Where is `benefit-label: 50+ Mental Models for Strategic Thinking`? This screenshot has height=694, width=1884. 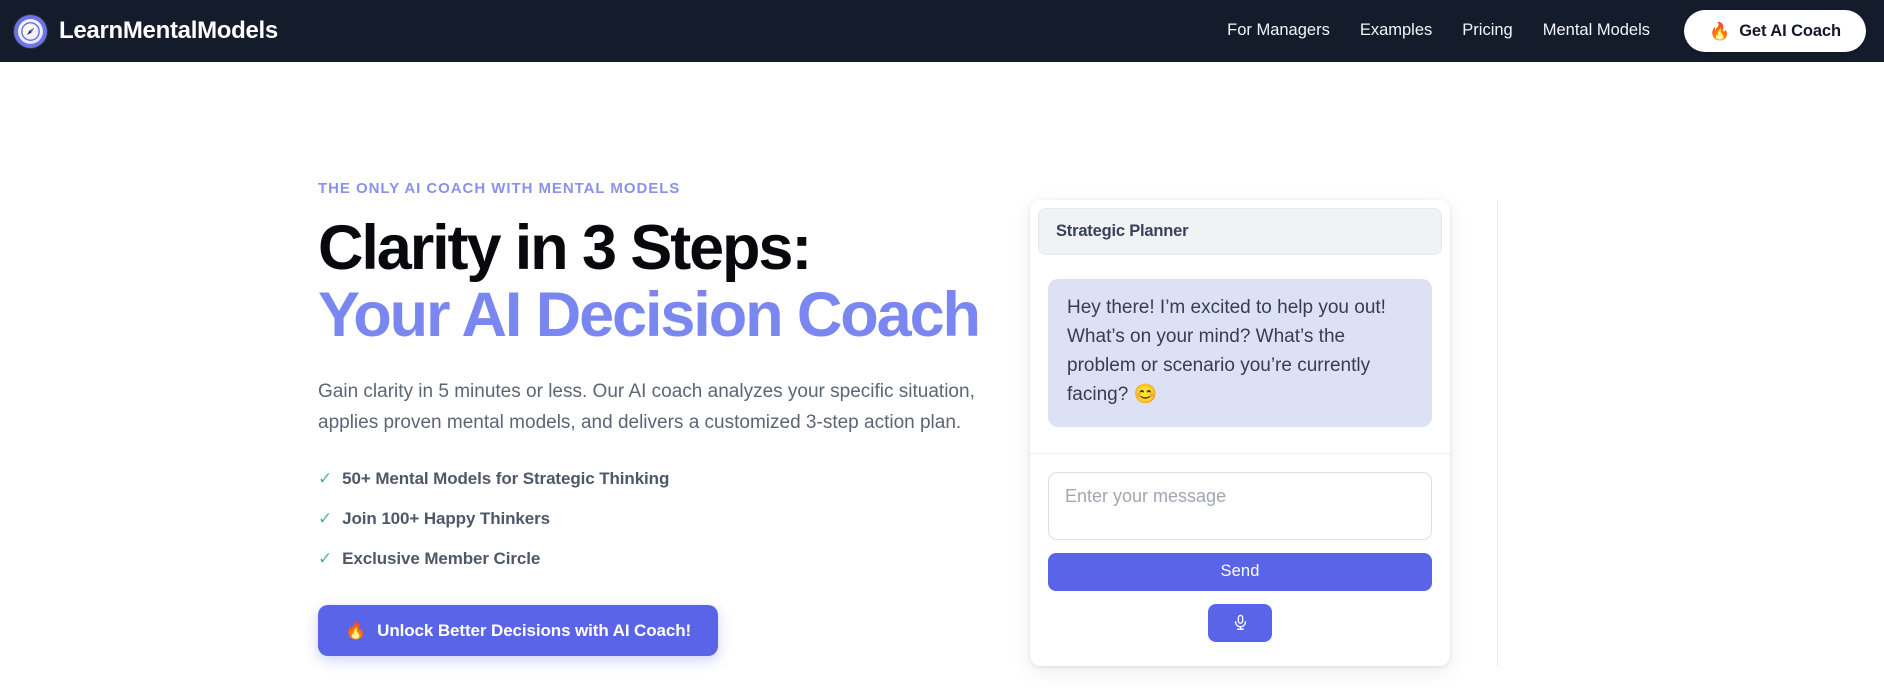 benefit-label: 50+ Mental Models for Strategic Thinking is located at coordinates (506, 479).